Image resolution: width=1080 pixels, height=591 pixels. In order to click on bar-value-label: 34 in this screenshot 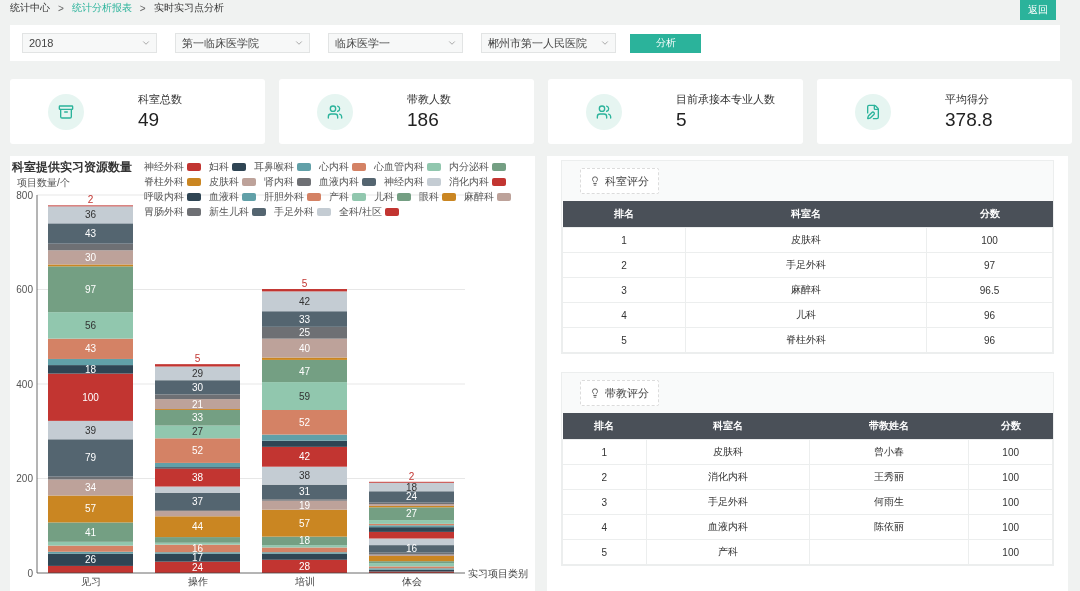, I will do `click(90, 487)`.